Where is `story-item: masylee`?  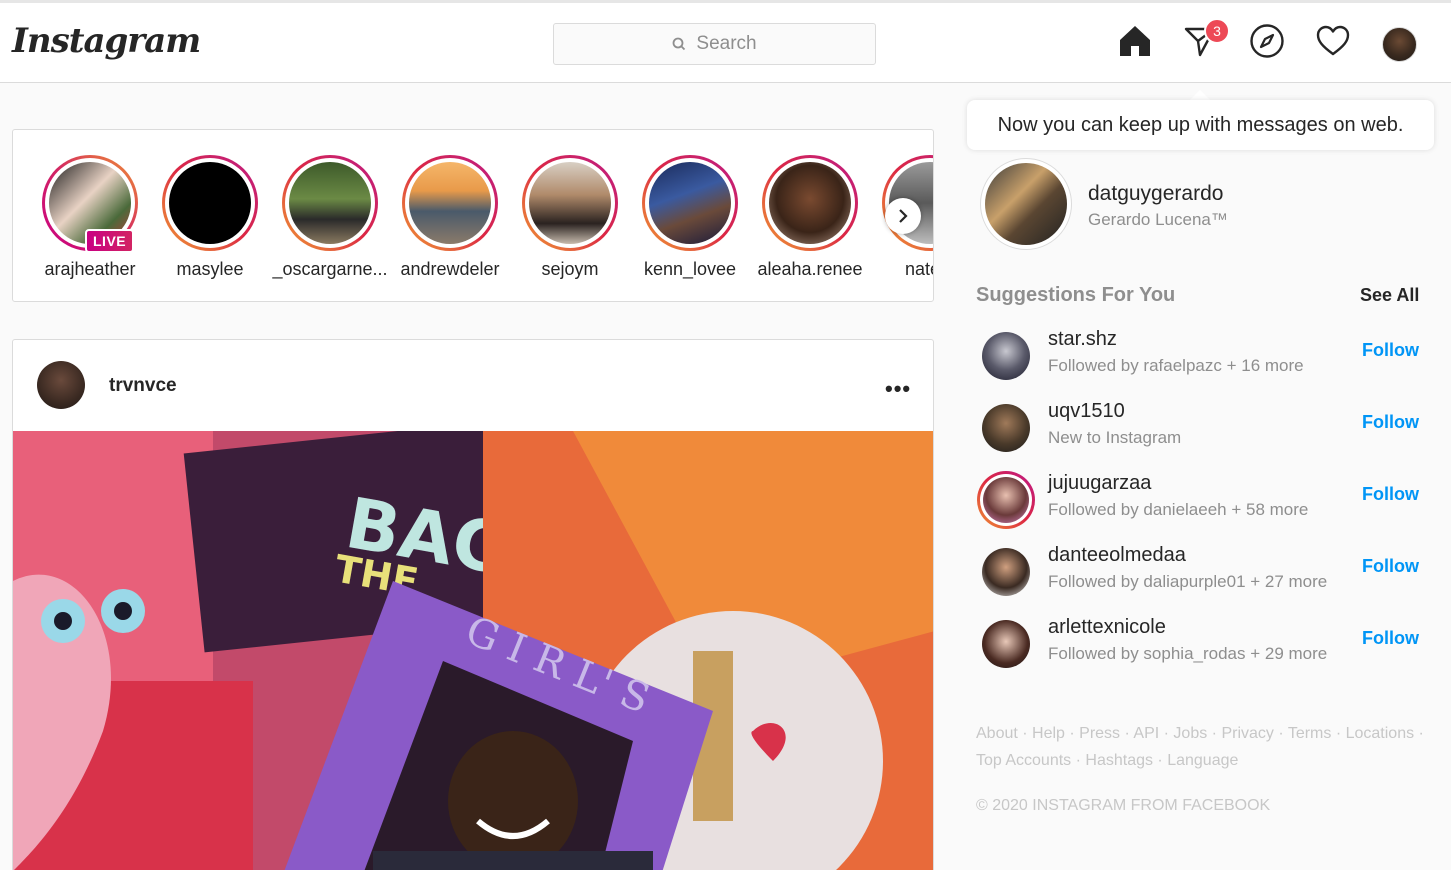
story-item: masylee is located at coordinates (210, 217).